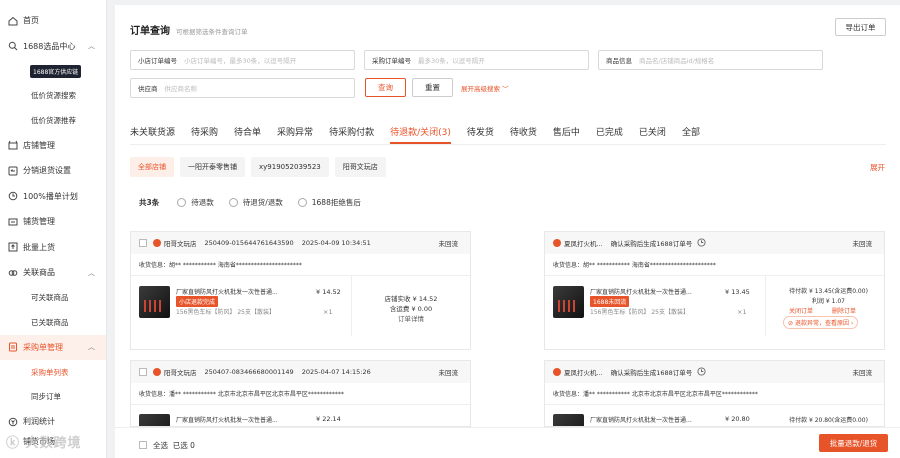 This screenshot has width=900, height=458. Describe the element at coordinates (493, 60) in the screenshot. I see `purchase-order-no-input: 最多30条，以逗号隔开` at that location.